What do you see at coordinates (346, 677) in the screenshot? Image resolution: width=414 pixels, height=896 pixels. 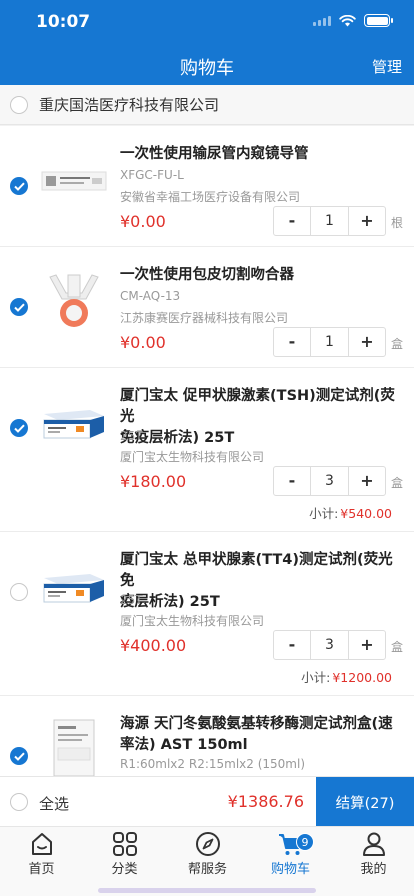 I see `item-subtotal: 小计: ¥1200.00` at bounding box center [346, 677].